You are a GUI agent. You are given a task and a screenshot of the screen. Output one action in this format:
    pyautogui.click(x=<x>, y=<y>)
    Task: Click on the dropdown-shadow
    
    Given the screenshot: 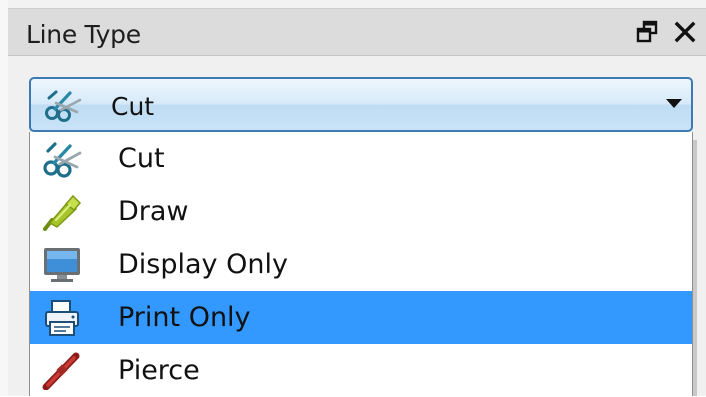 What is the action you would take?
    pyautogui.click(x=695, y=268)
    